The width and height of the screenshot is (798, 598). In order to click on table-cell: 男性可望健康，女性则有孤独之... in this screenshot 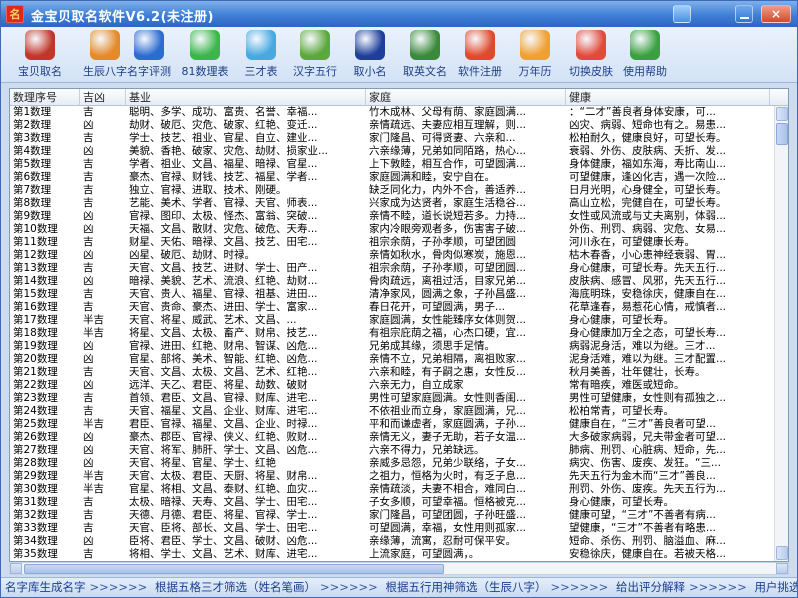, I will do `click(648, 398)`.